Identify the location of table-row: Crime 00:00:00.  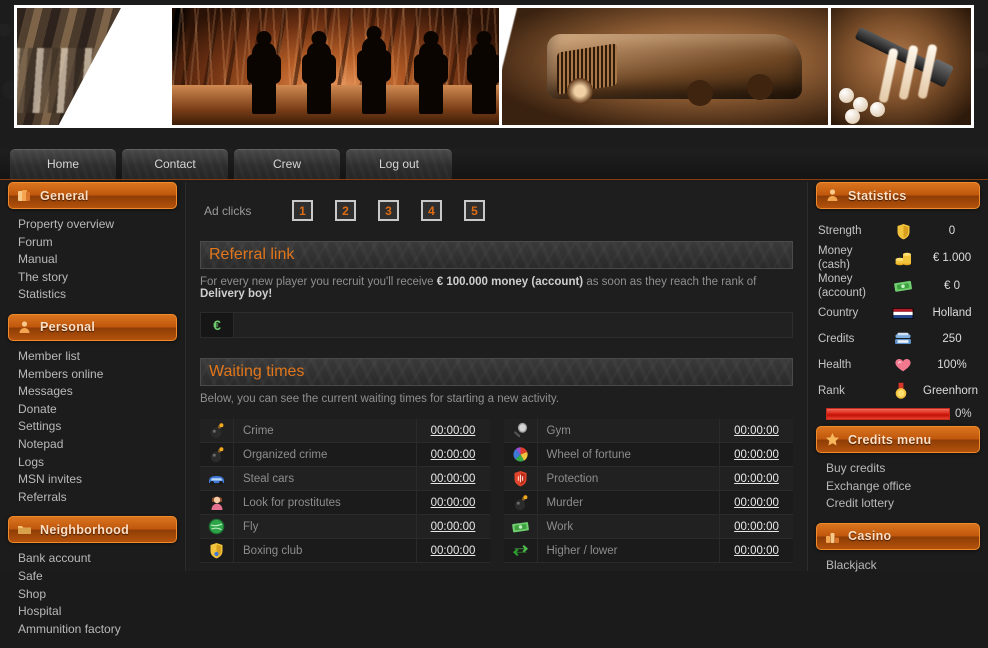
(345, 430).